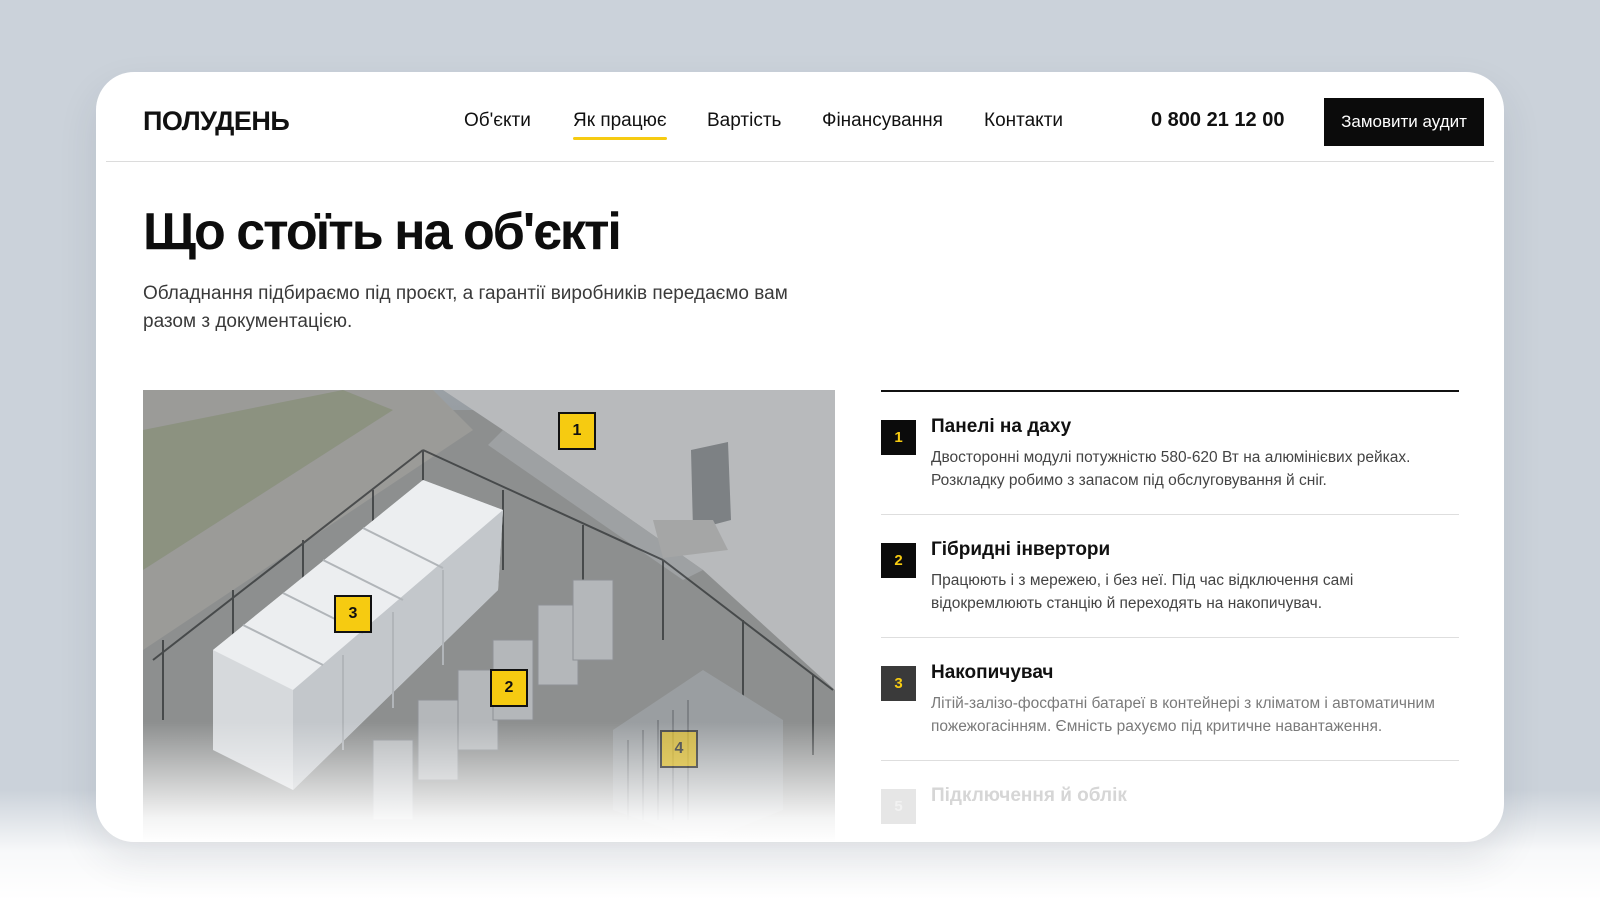  Describe the element at coordinates (679, 749) in the screenshot. I see `photo-marker-connection: 4` at that location.